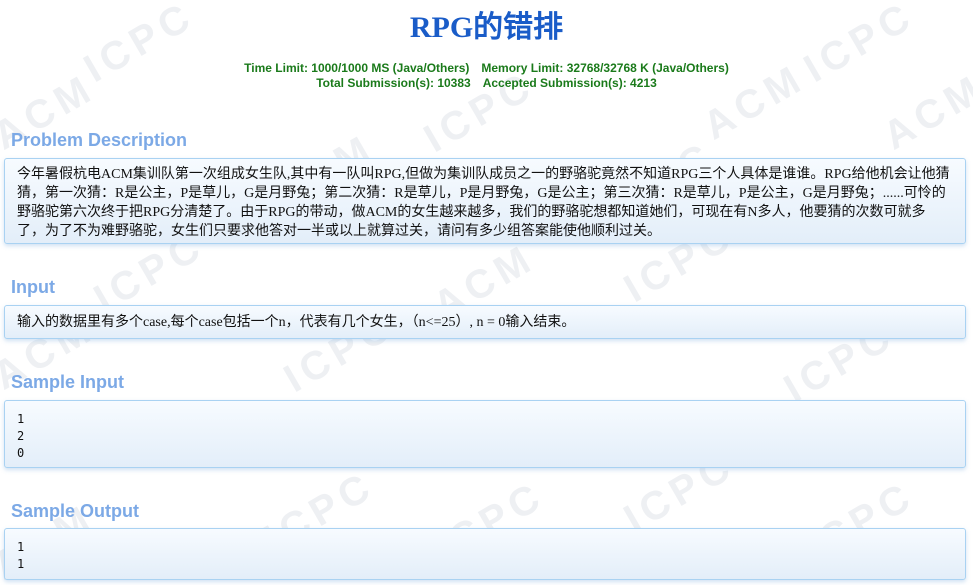 The image size is (973, 585). Describe the element at coordinates (393, 83) in the screenshot. I see `total-submissions: Total Submission(s): 10383` at that location.